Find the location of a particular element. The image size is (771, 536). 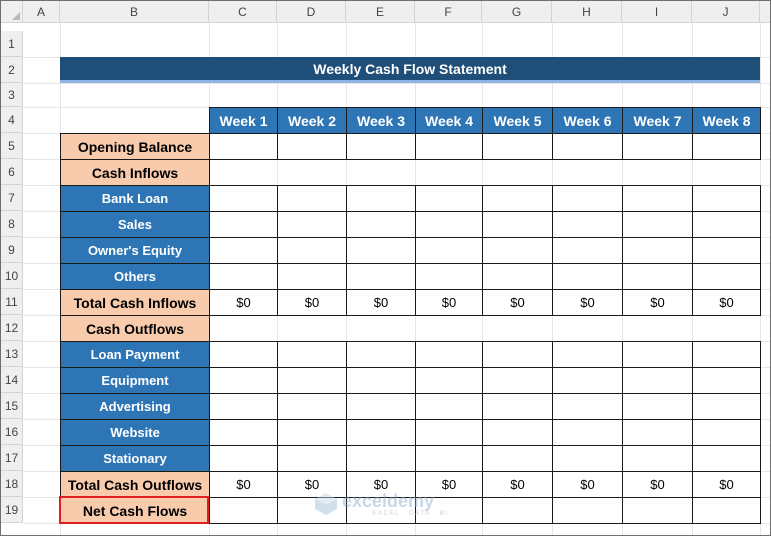

week-header-3: Week 3 is located at coordinates (381, 120).